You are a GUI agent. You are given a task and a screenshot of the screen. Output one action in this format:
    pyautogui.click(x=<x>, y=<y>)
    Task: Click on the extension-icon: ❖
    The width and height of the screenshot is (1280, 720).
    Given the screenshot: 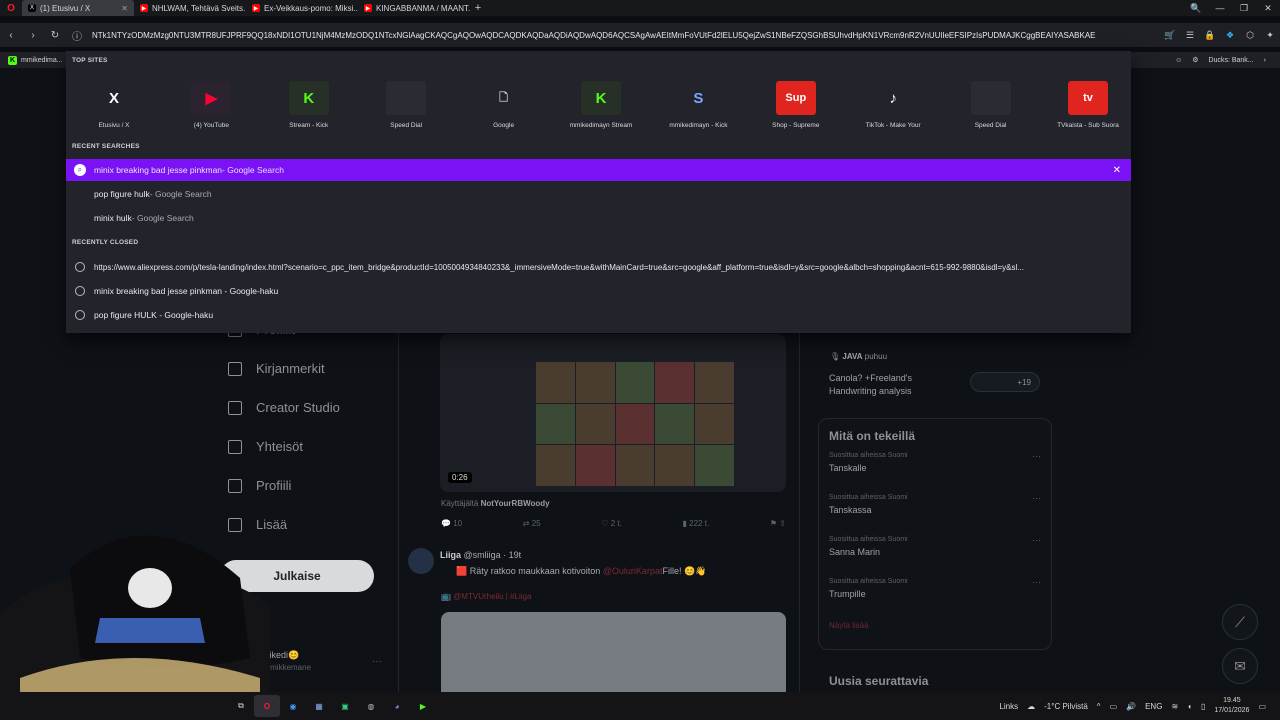 What is the action you would take?
    pyautogui.click(x=1230, y=35)
    